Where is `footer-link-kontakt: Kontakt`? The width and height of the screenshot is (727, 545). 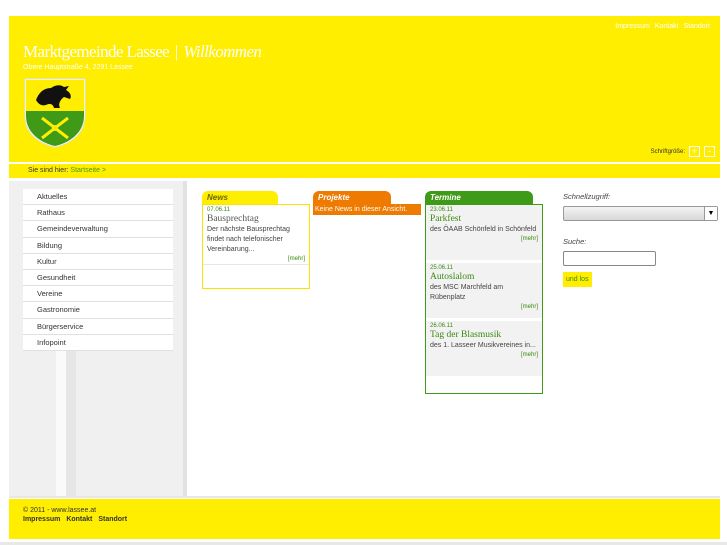
footer-link-kontakt: Kontakt is located at coordinates (79, 519).